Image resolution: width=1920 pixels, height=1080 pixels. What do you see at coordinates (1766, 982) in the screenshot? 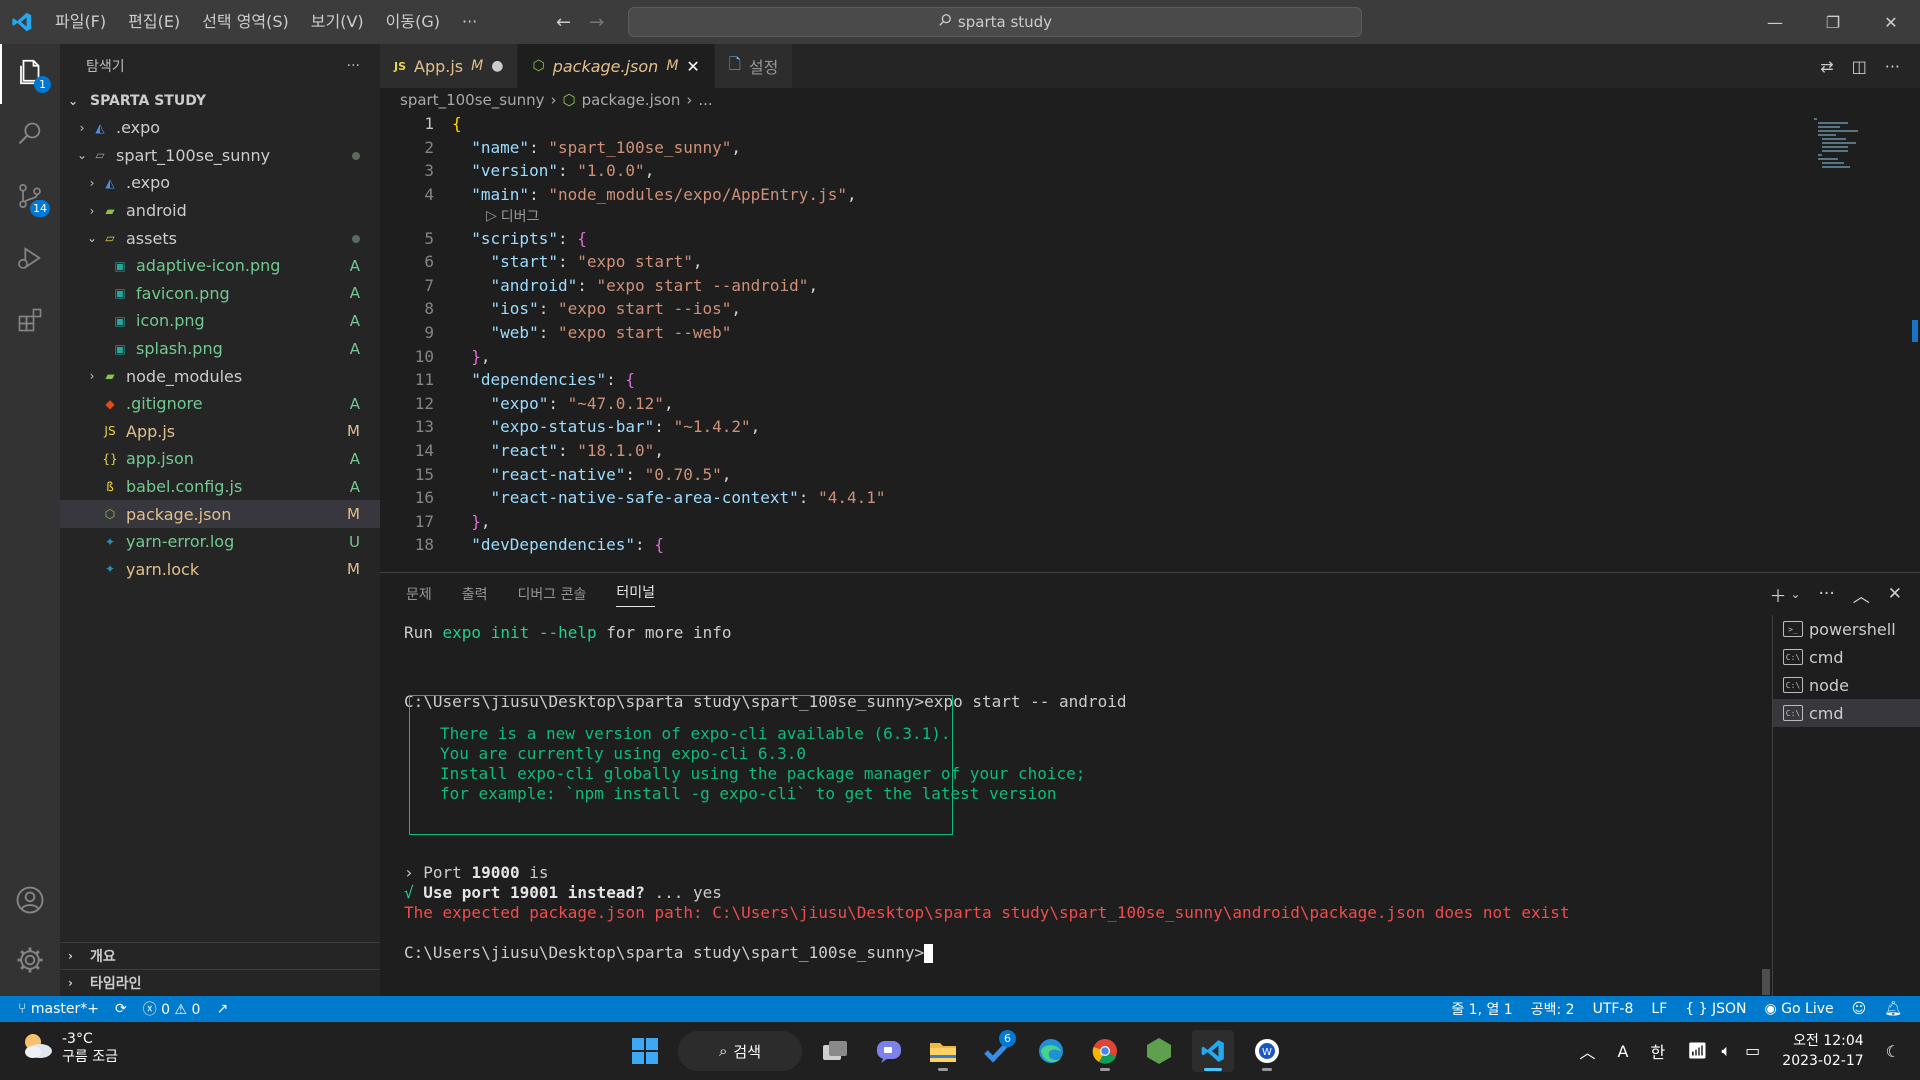
I see `terminal-scrollbar` at bounding box center [1766, 982].